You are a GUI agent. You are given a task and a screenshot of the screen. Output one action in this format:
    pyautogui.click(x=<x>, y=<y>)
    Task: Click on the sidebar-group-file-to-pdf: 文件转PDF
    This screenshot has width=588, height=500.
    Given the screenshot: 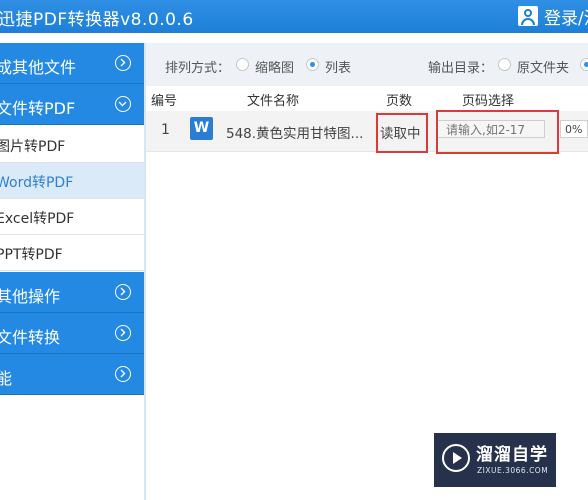 What is the action you would take?
    pyautogui.click(x=72, y=104)
    